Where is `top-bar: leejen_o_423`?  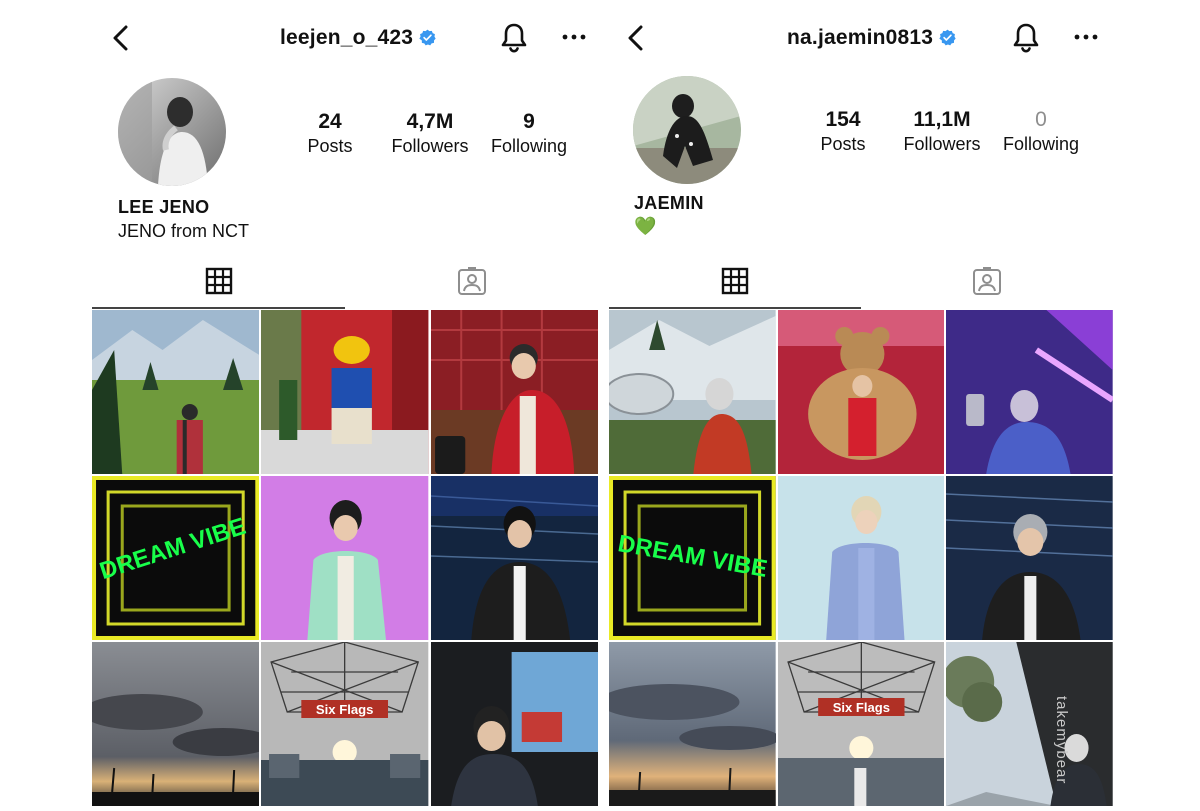 top-bar: leejen_o_423 is located at coordinates (345, 38).